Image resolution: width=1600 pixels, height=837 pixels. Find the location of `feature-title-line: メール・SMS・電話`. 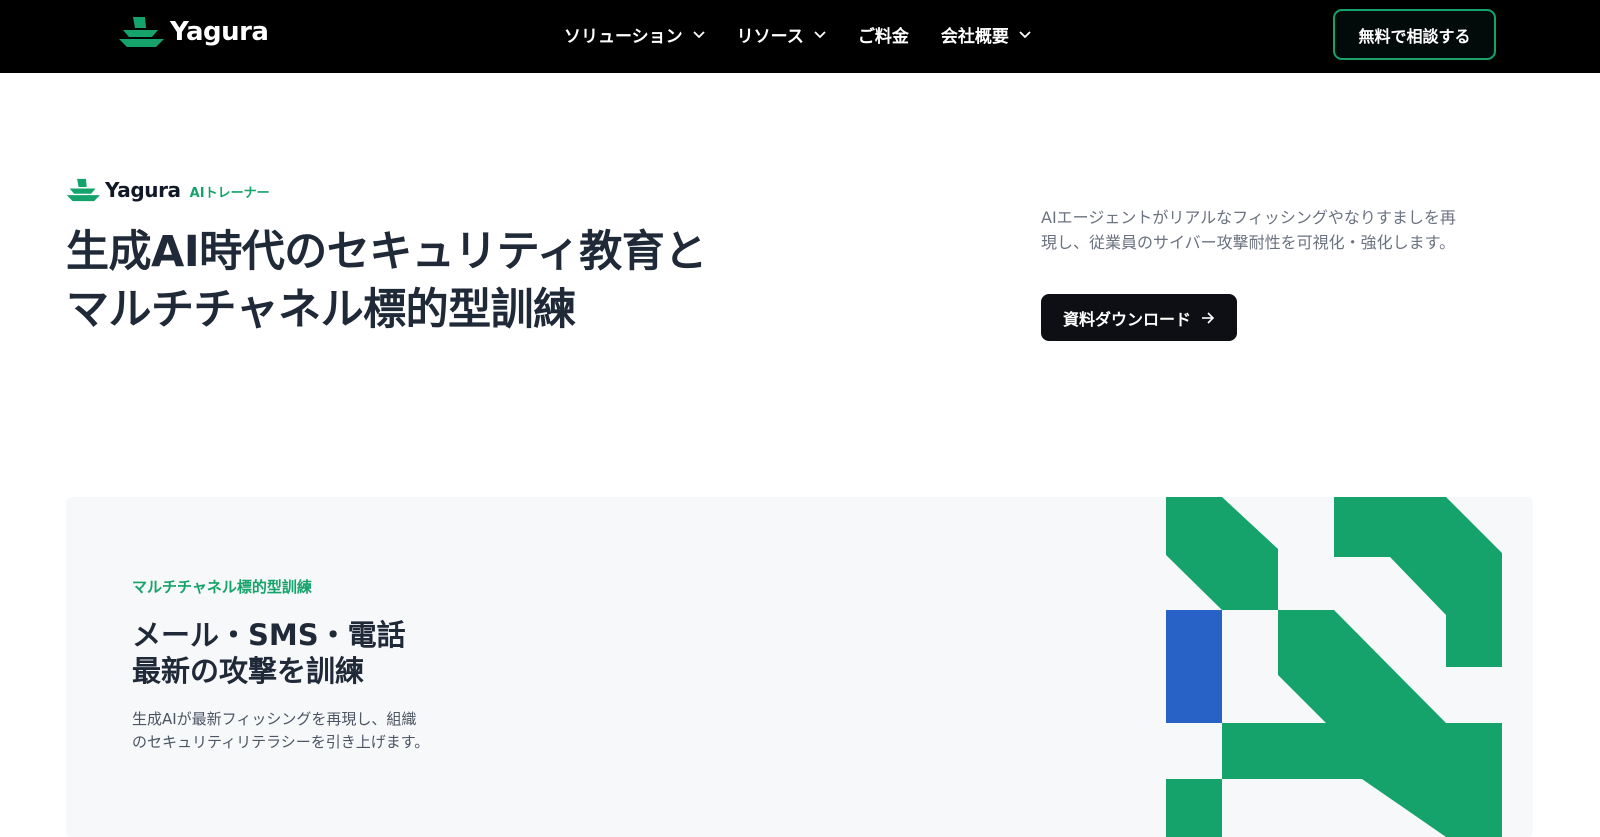

feature-title-line: メール・SMS・電話 is located at coordinates (269, 635).